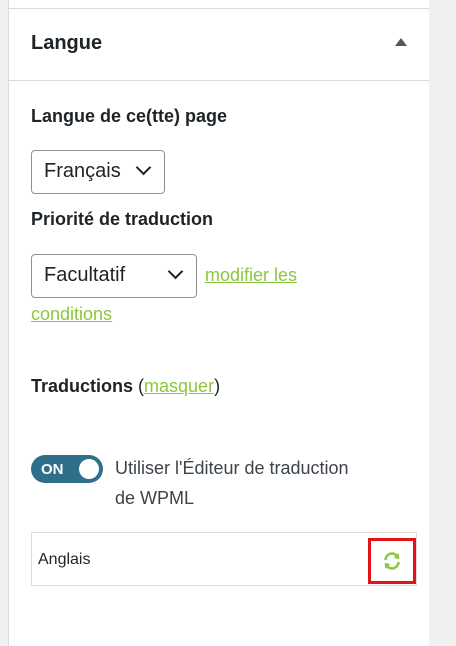 The image size is (456, 646). I want to click on translation-priority-select: Facultatif, so click(114, 276).